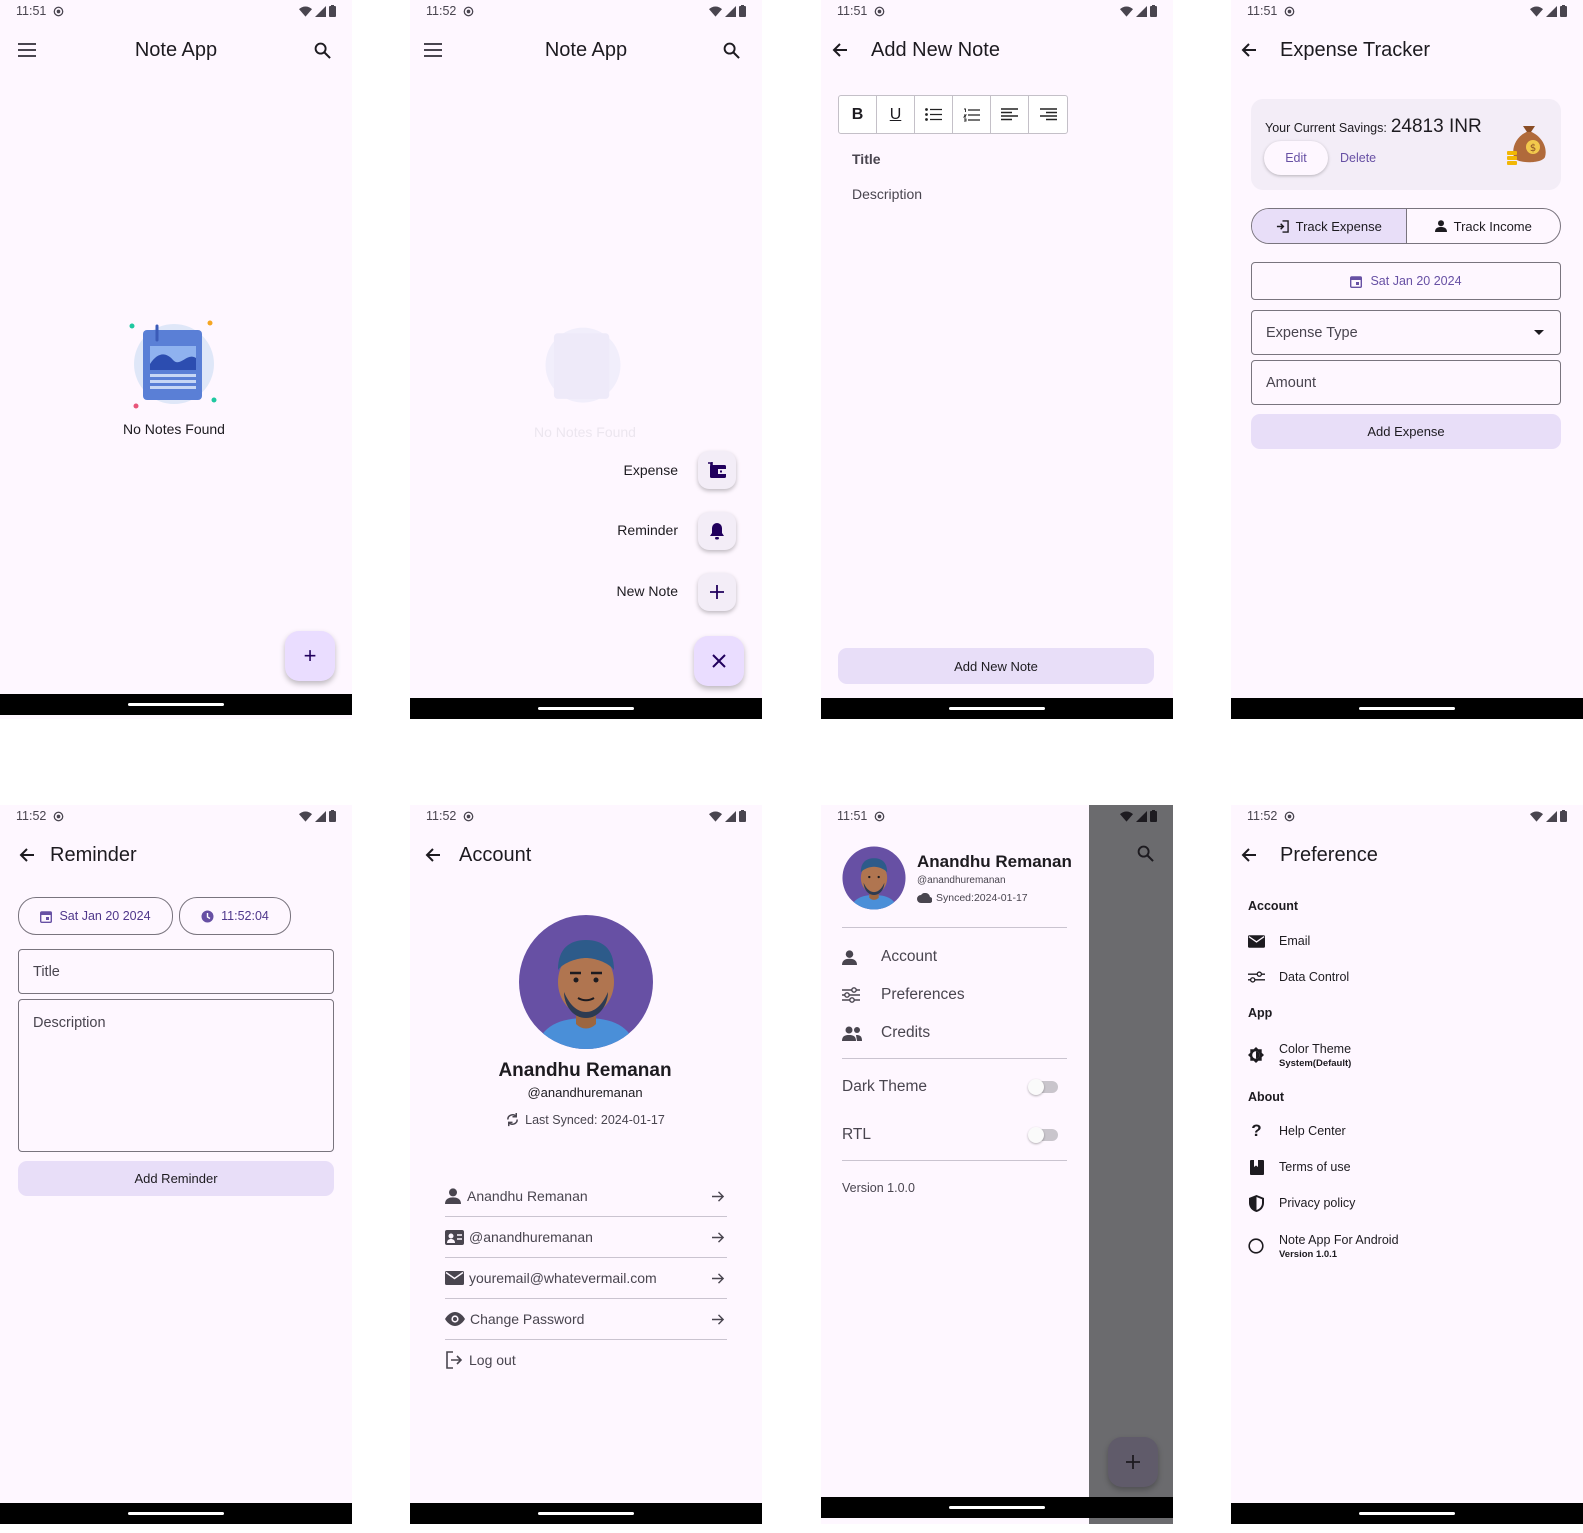  Describe the element at coordinates (719, 661) in the screenshot. I see `close-fab` at that location.